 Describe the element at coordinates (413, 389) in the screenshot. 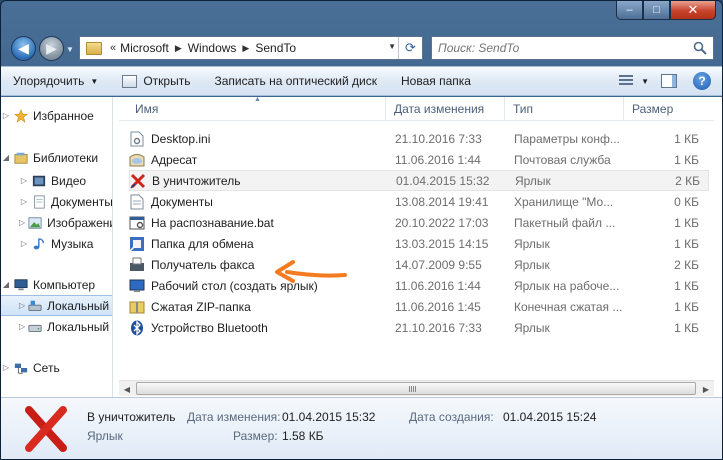

I see `grip-icon` at that location.